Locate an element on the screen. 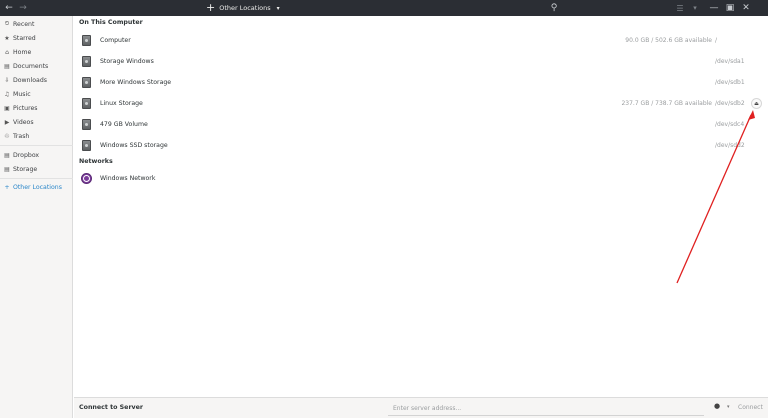 The image size is (768, 418). drive-row-storage-windows: Storage Windows /dev/sda1 is located at coordinates (421, 61).